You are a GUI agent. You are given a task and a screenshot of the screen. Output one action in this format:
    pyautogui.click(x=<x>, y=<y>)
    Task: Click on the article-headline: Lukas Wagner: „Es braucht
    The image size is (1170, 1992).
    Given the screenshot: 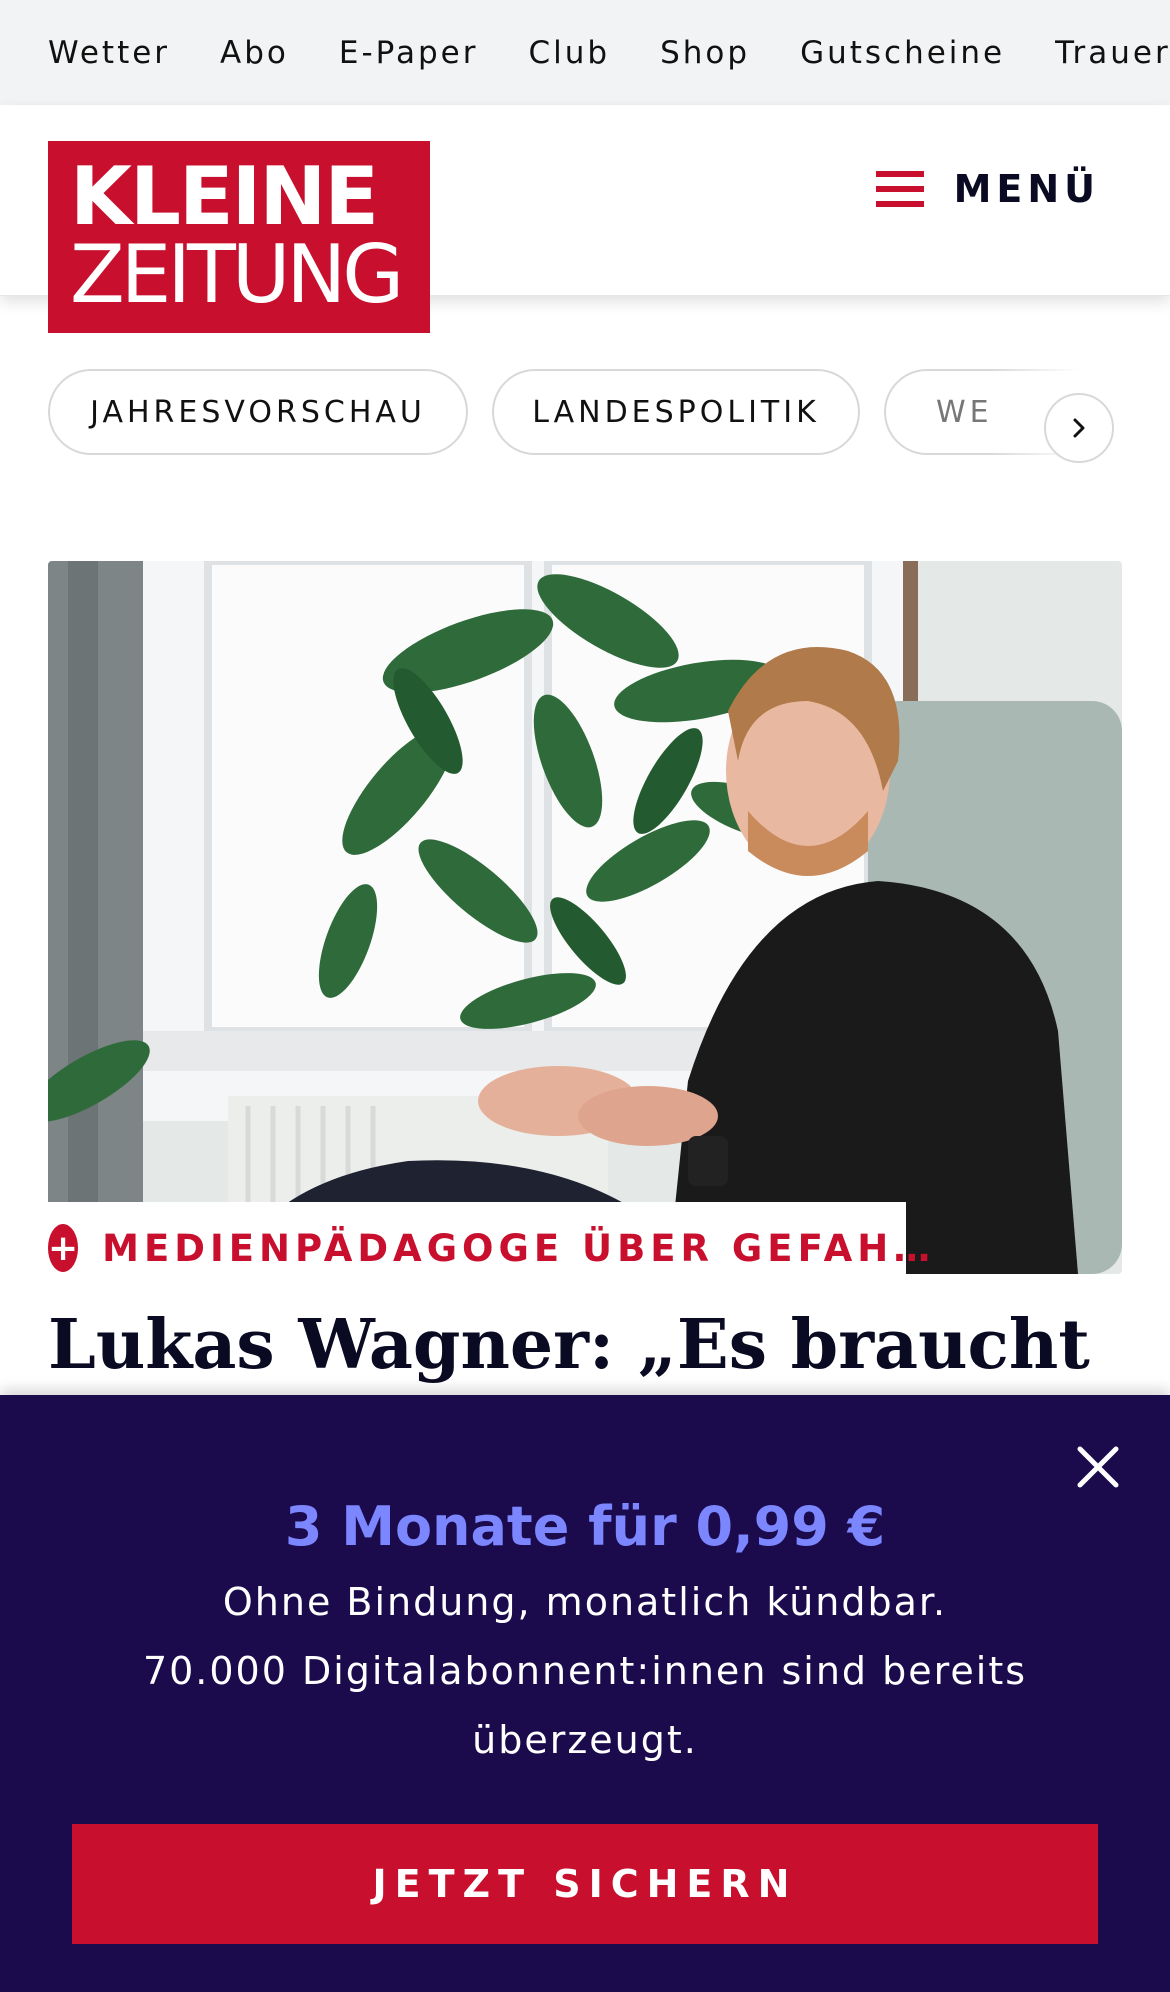 What is the action you would take?
    pyautogui.click(x=585, y=1345)
    